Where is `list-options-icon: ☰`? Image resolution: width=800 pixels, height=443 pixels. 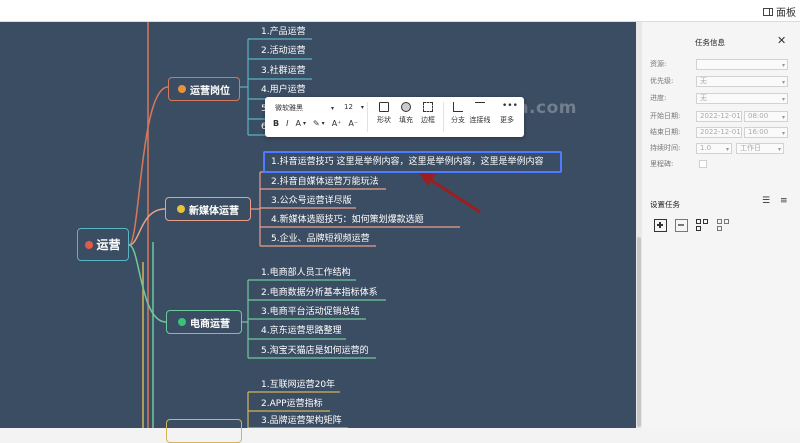
list-options-icon: ☰ is located at coordinates (766, 201).